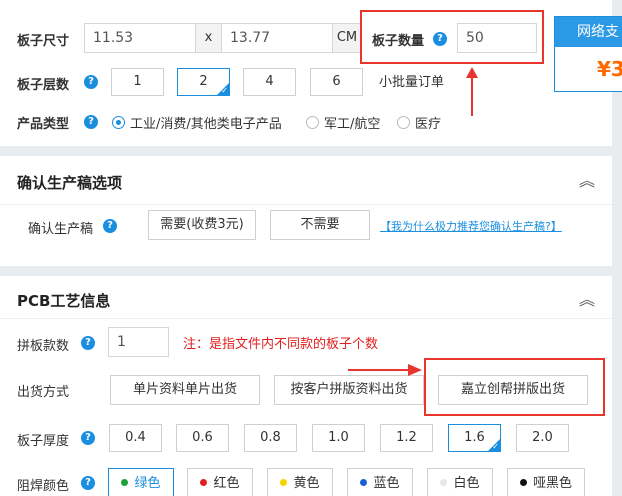 The width and height of the screenshot is (622, 496). I want to click on yellow-dot-icon, so click(284, 482).